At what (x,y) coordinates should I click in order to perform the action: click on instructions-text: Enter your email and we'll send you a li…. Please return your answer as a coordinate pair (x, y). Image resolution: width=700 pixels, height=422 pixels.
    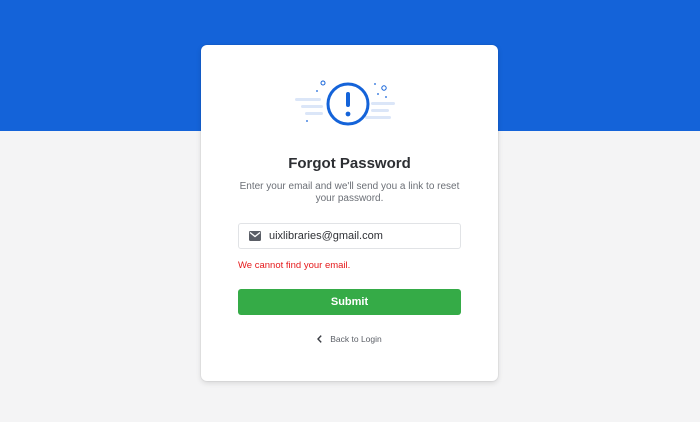
    Looking at the image, I should click on (349, 192).